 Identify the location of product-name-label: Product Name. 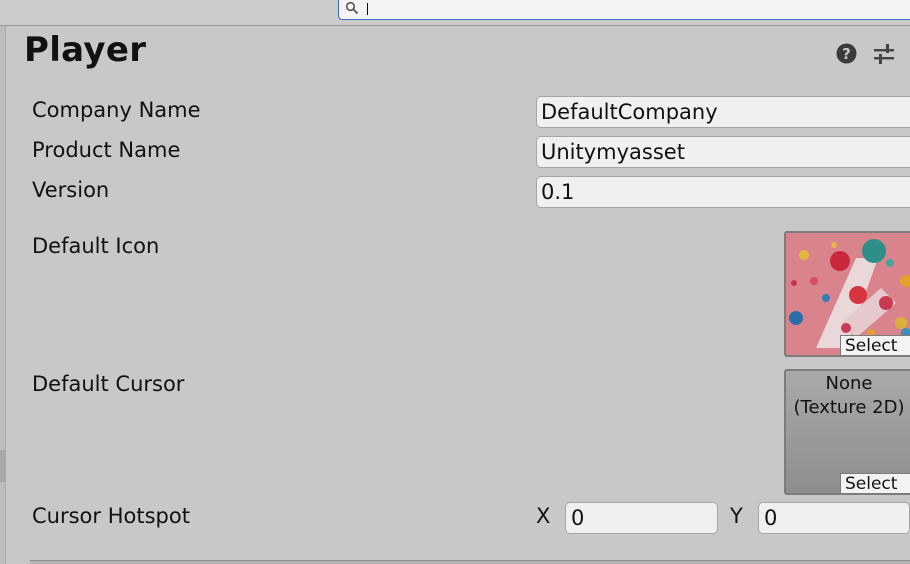
(106, 150).